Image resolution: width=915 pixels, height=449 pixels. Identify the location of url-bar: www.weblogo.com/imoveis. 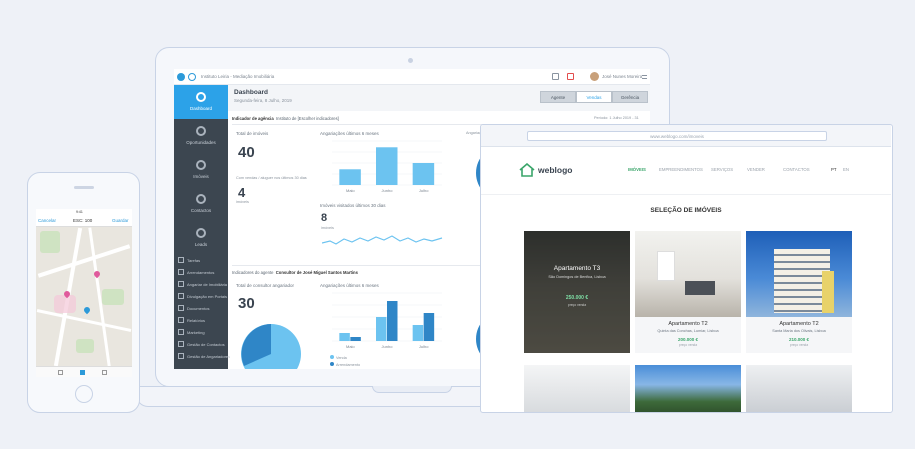
(677, 136).